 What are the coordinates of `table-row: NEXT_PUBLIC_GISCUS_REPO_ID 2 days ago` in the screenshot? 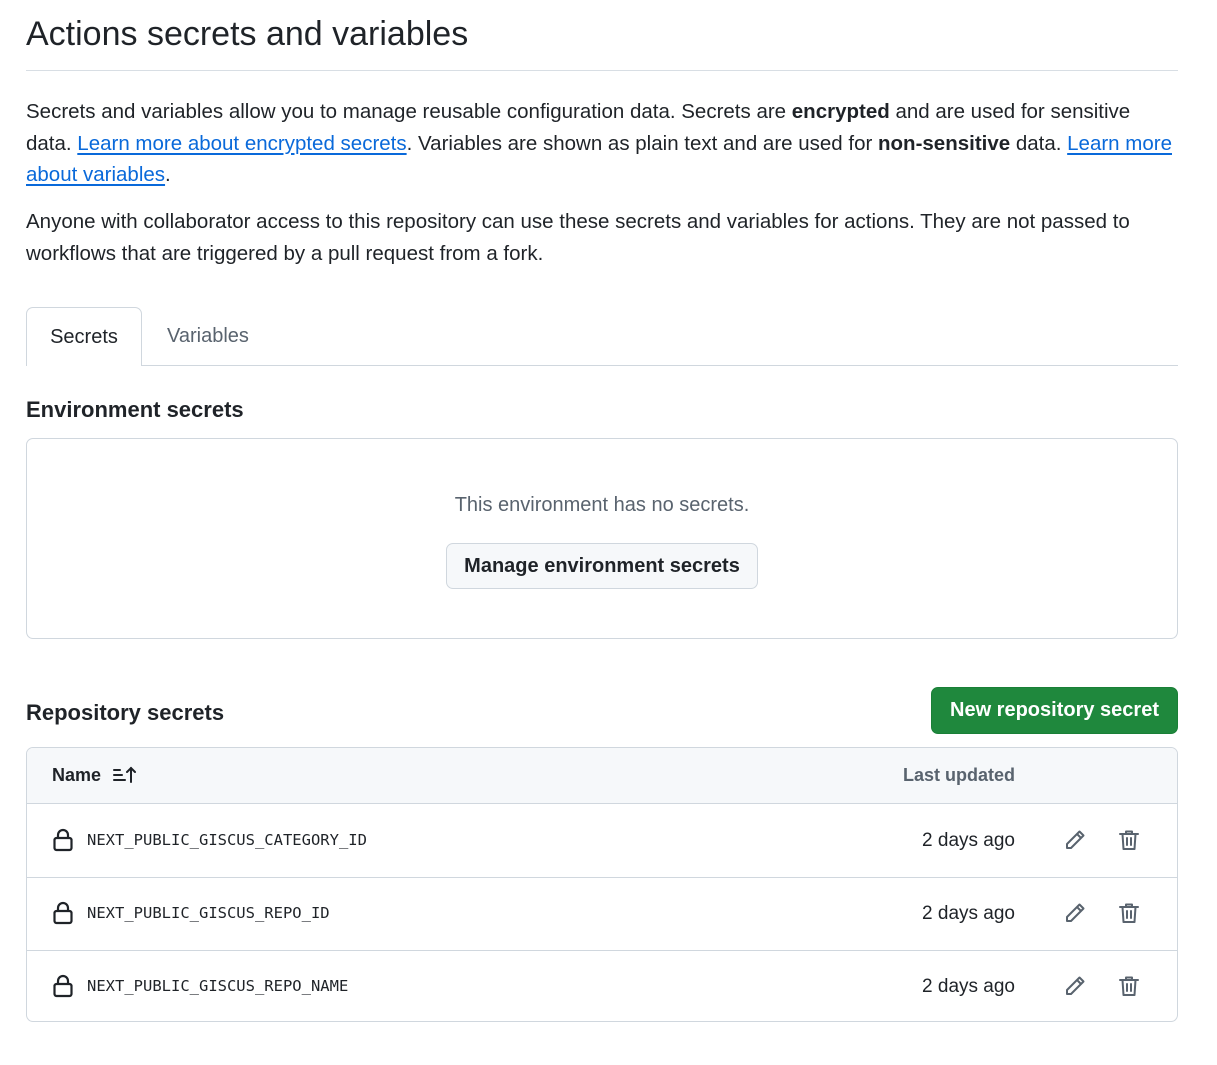 It's located at (602, 914).